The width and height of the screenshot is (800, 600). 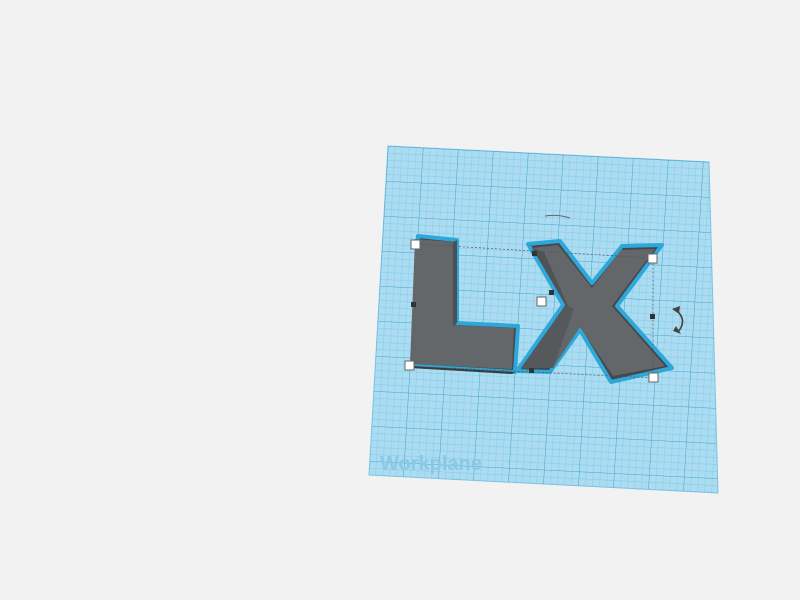 I want to click on resize-handle-center, so click(x=541, y=301).